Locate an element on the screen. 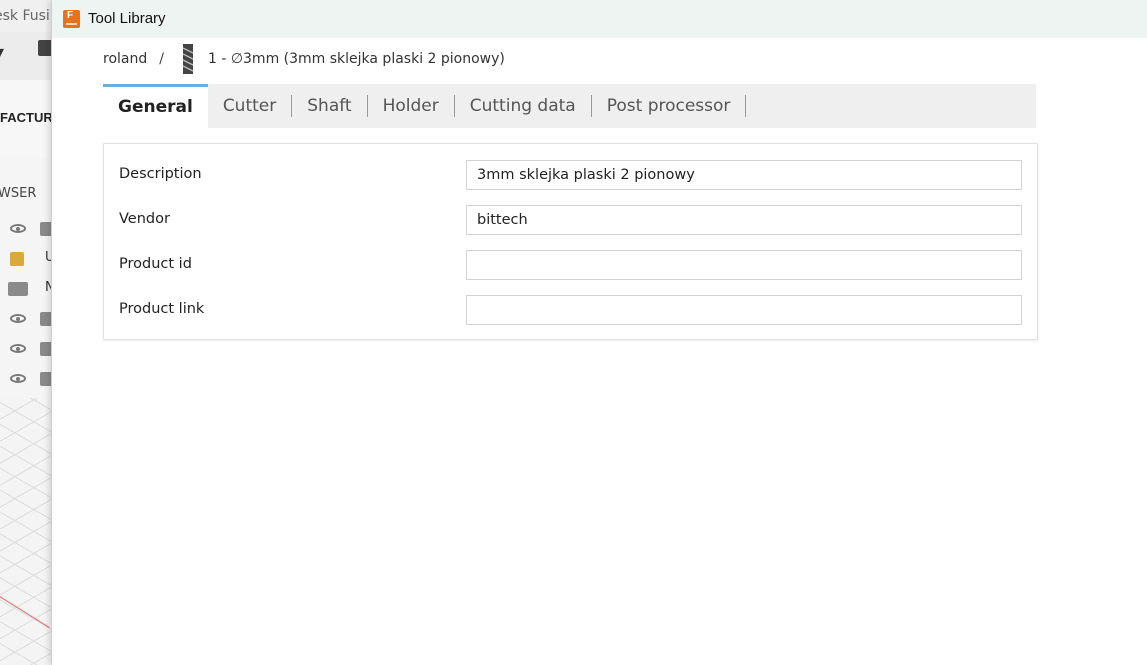 The width and height of the screenshot is (1147, 665). description-row: Description is located at coordinates (570, 174).